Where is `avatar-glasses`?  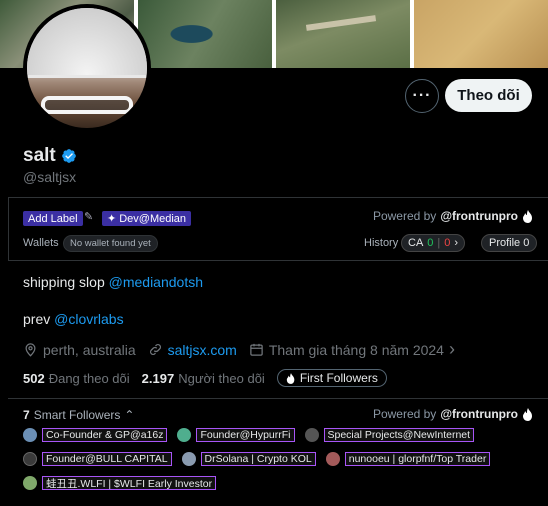
avatar-glasses is located at coordinates (87, 105).